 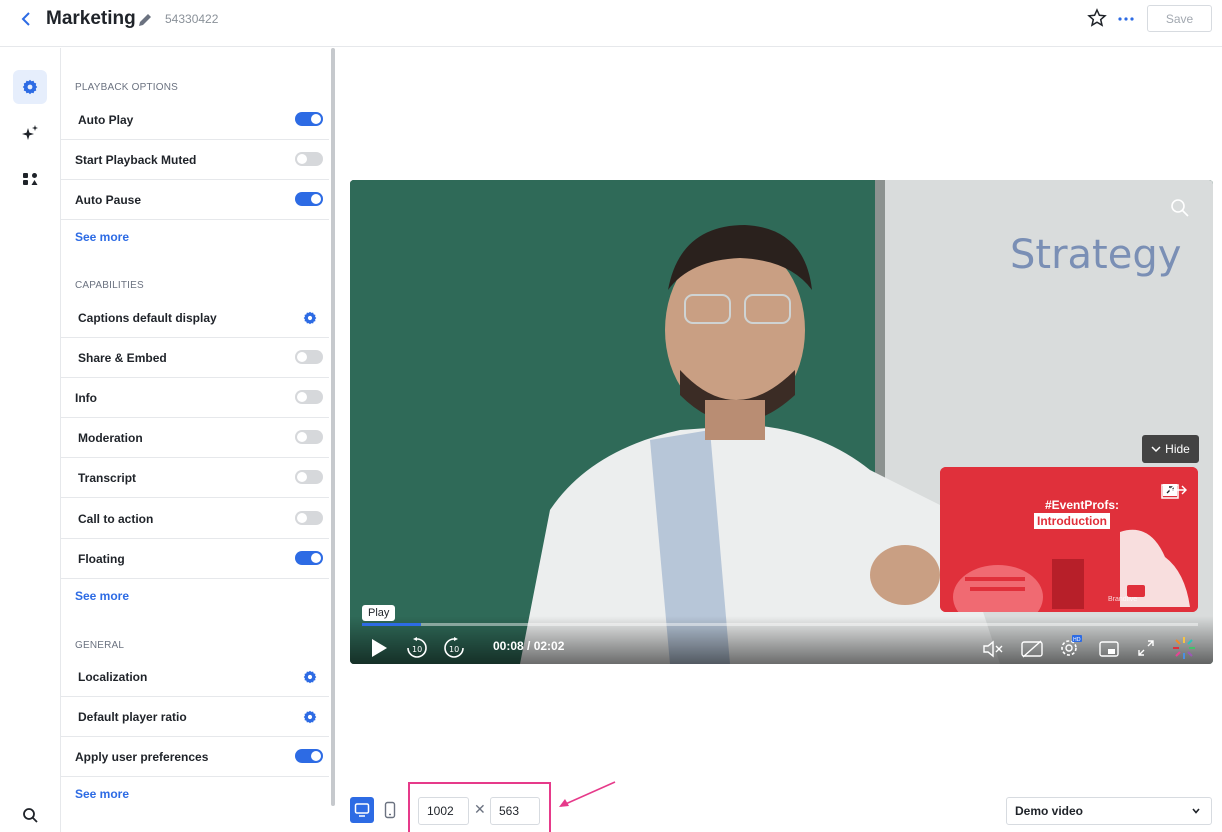 What do you see at coordinates (109, 285) in the screenshot?
I see `section-title-capabilities: CAPABILITIES` at bounding box center [109, 285].